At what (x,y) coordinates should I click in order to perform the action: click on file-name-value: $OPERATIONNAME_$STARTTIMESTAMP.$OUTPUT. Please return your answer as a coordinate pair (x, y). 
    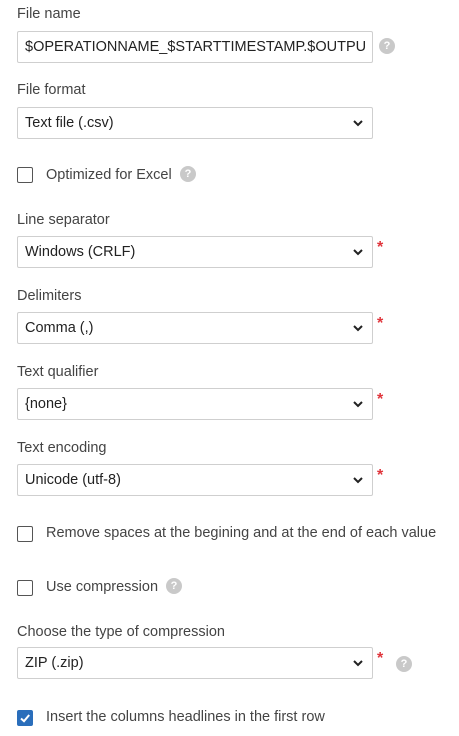
    Looking at the image, I should click on (195, 47).